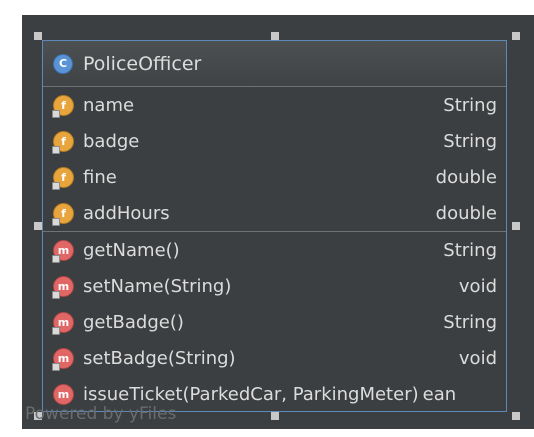 Image resolution: width=534 pixels, height=437 pixels. Describe the element at coordinates (251, 394) in the screenshot. I see `method-name: issueTicket(ParkedCar, ParkingMeter)` at that location.